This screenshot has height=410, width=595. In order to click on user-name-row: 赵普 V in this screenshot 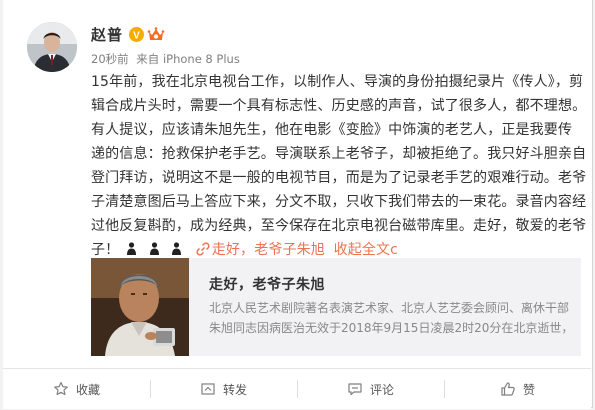, I will do `click(128, 34)`.